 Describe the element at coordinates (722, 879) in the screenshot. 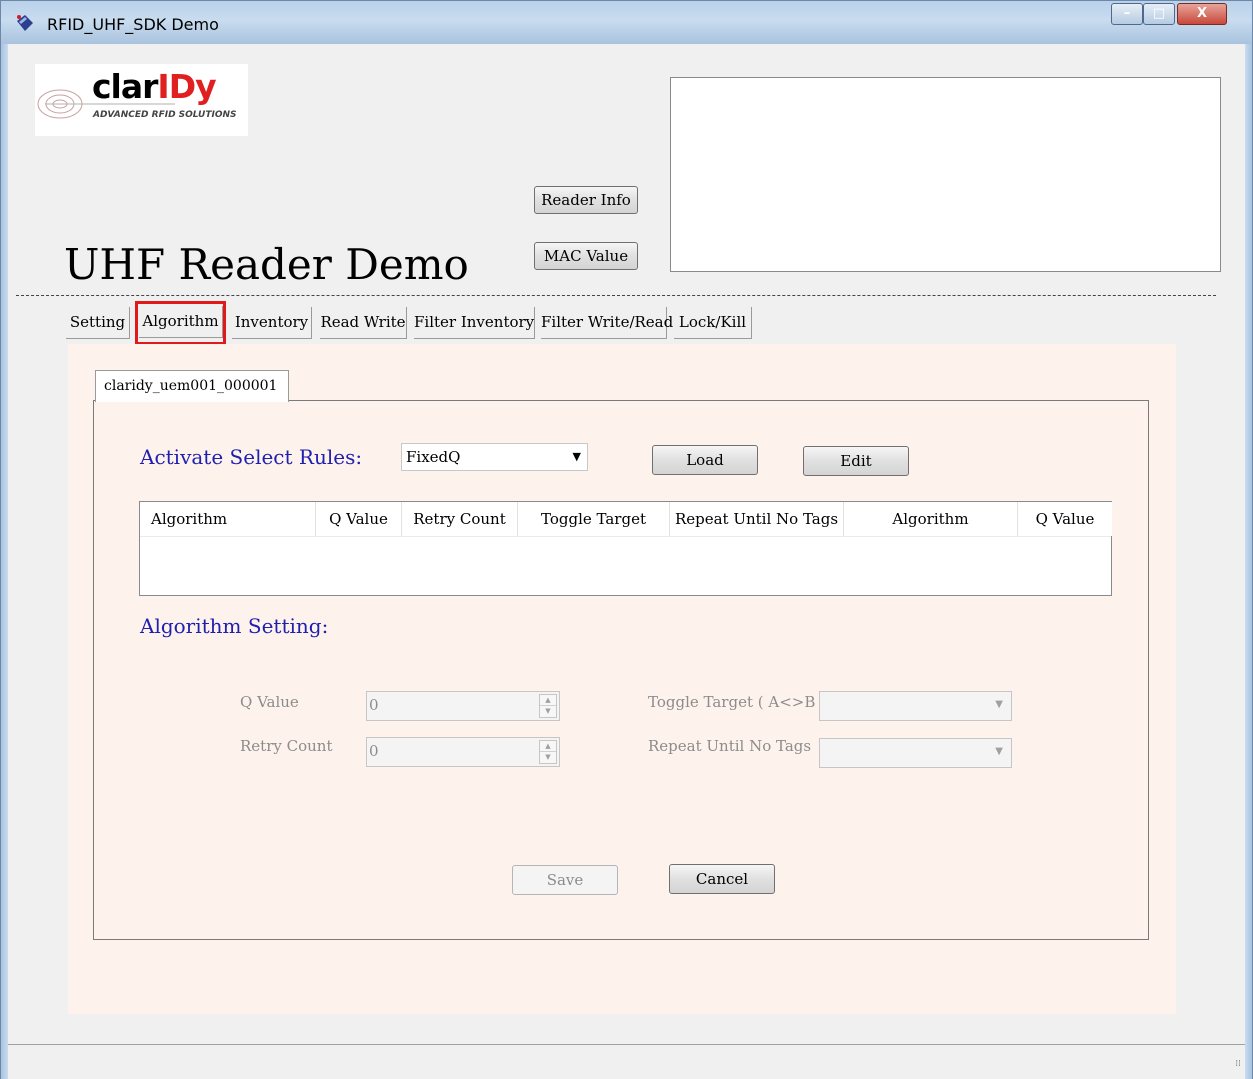

I see `cancel-button: Cancel` at that location.